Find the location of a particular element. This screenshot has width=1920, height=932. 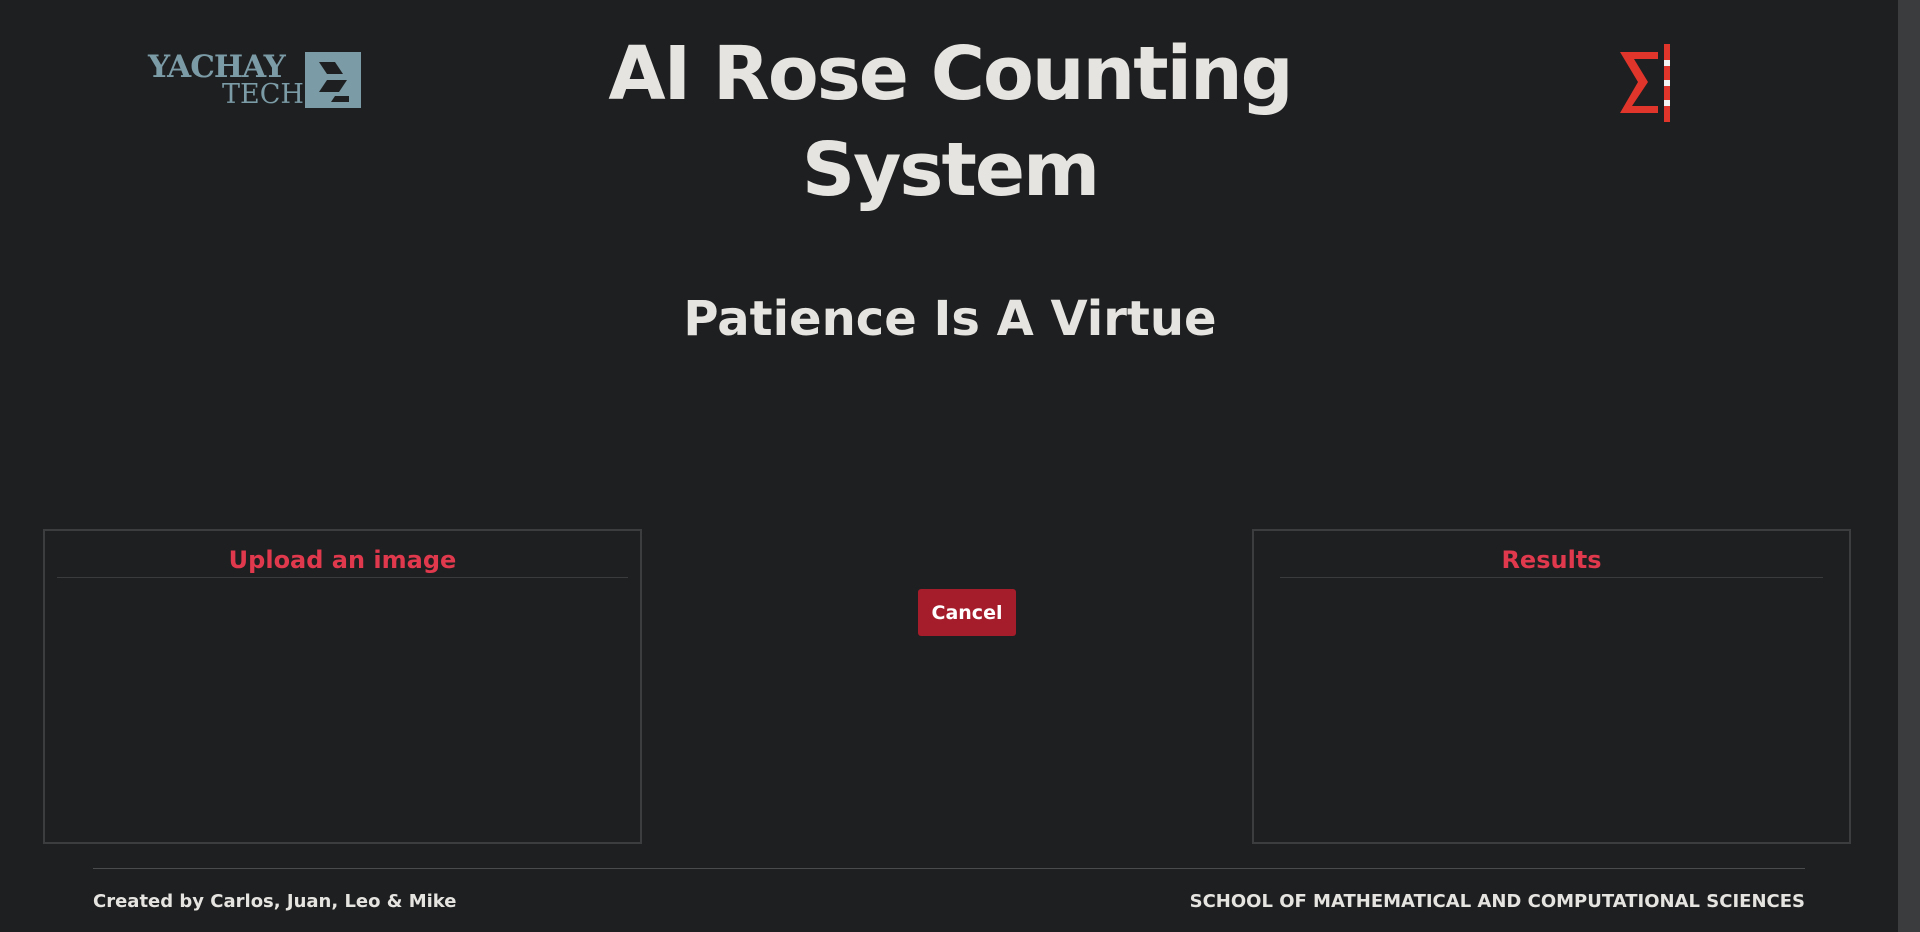

results-panel: Results is located at coordinates (1551, 686).